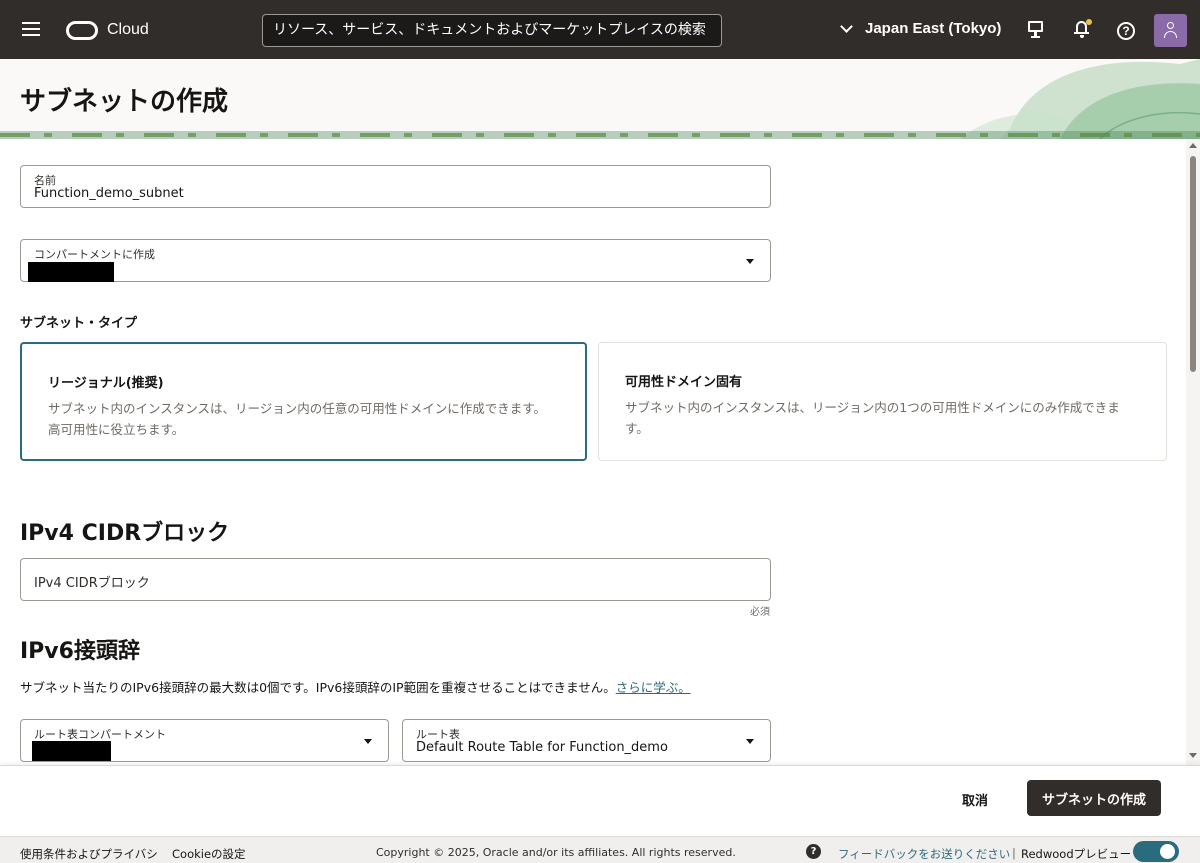 This screenshot has height=863, width=1200. Describe the element at coordinates (760, 612) in the screenshot. I see `required-hint: 必須` at that location.